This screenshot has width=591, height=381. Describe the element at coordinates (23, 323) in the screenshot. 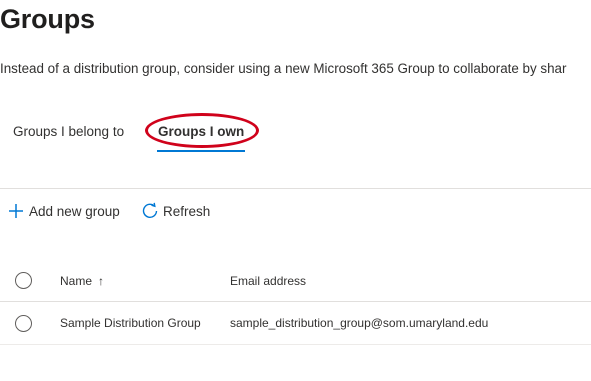

I see `row-select-radio` at that location.